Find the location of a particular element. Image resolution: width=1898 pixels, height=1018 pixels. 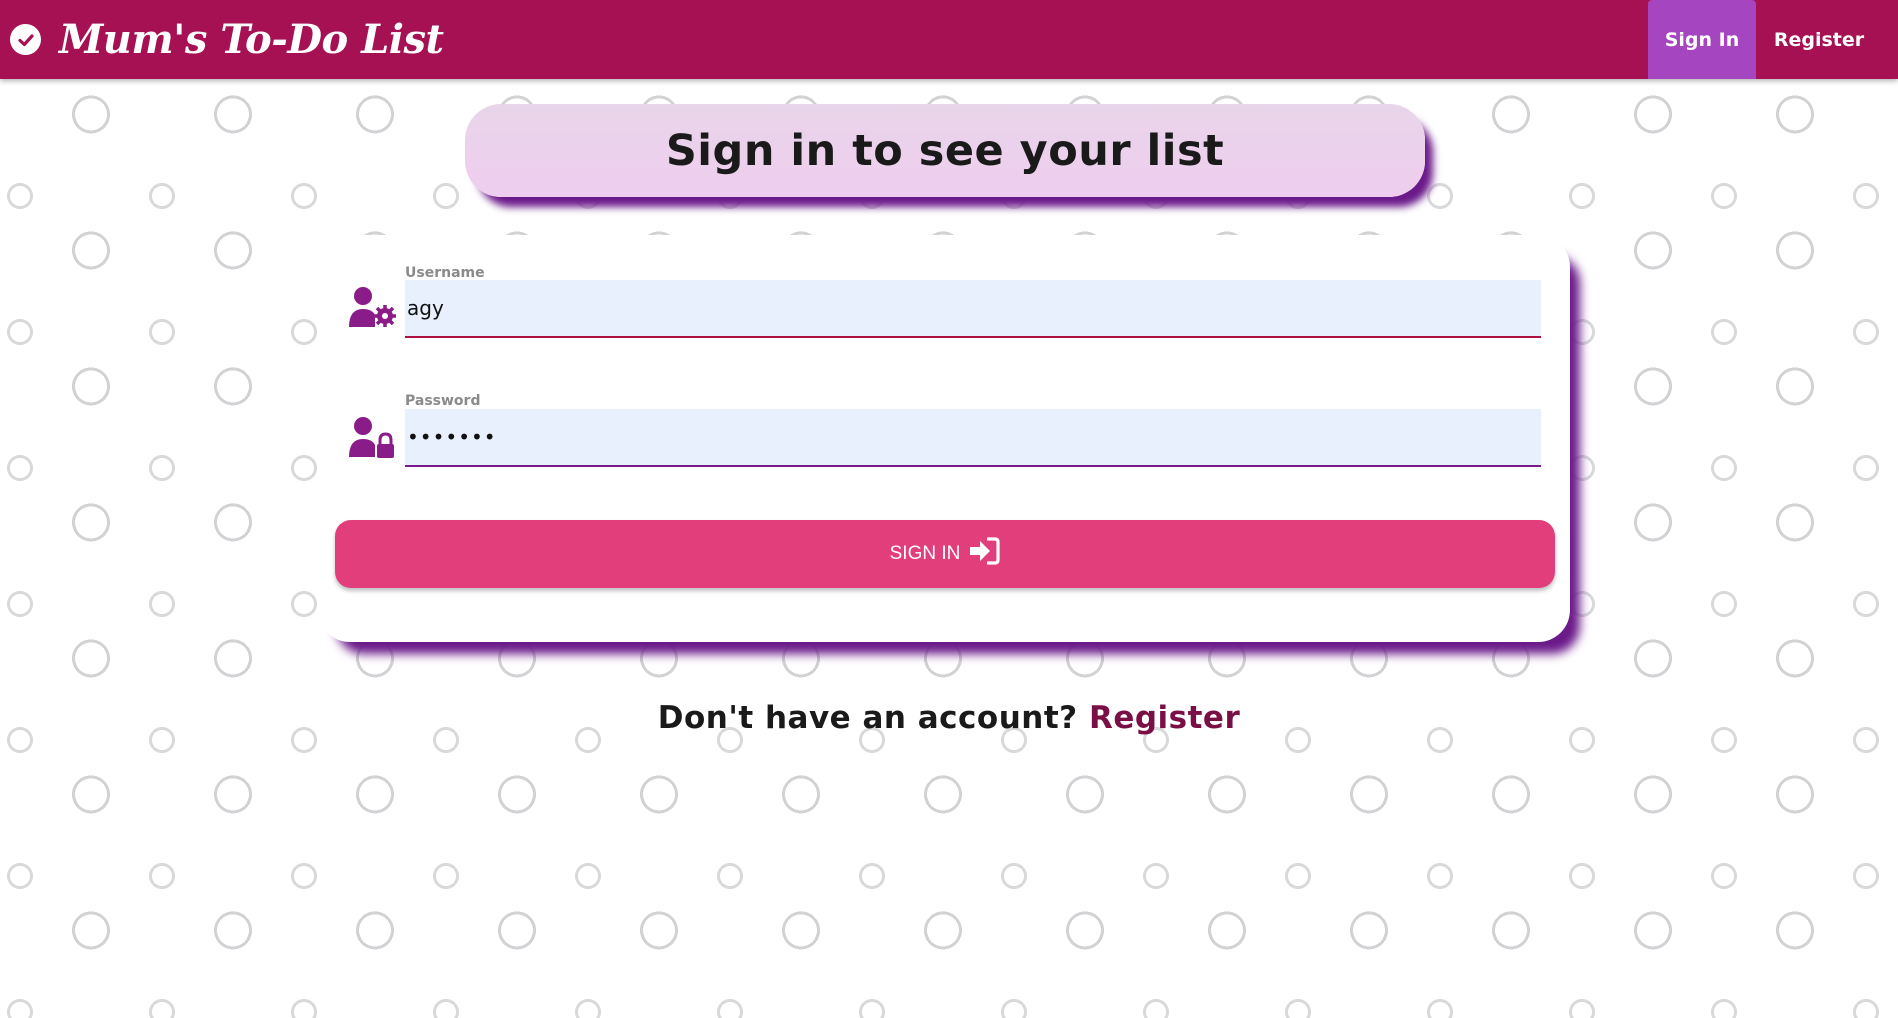

nav-links: Sign In Register is located at coordinates (1773, 39).